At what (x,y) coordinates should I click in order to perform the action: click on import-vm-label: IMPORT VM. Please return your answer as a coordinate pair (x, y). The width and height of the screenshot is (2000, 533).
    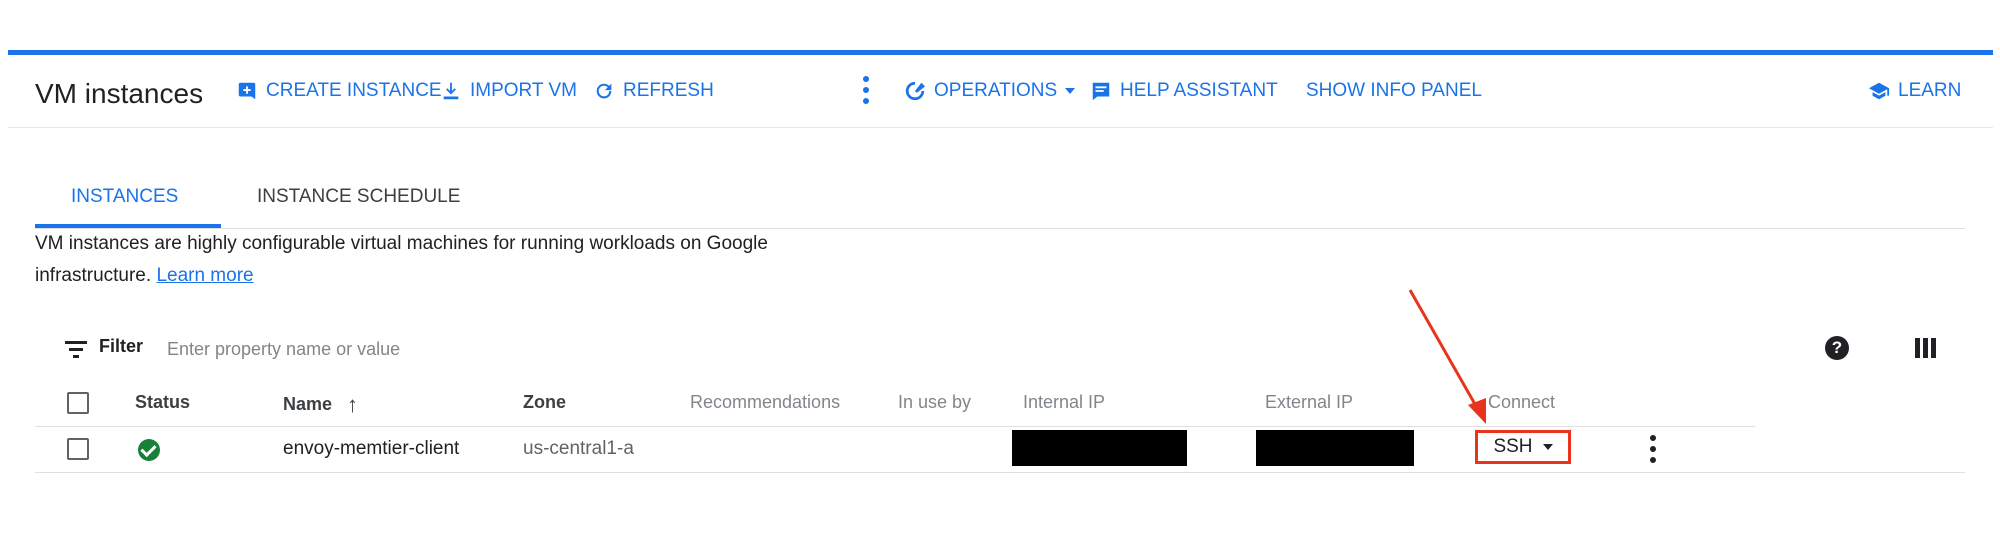
    Looking at the image, I should click on (523, 90).